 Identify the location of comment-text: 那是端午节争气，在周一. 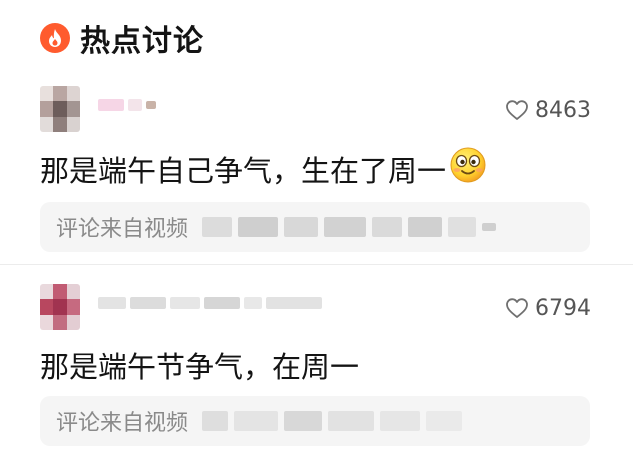
(199, 365).